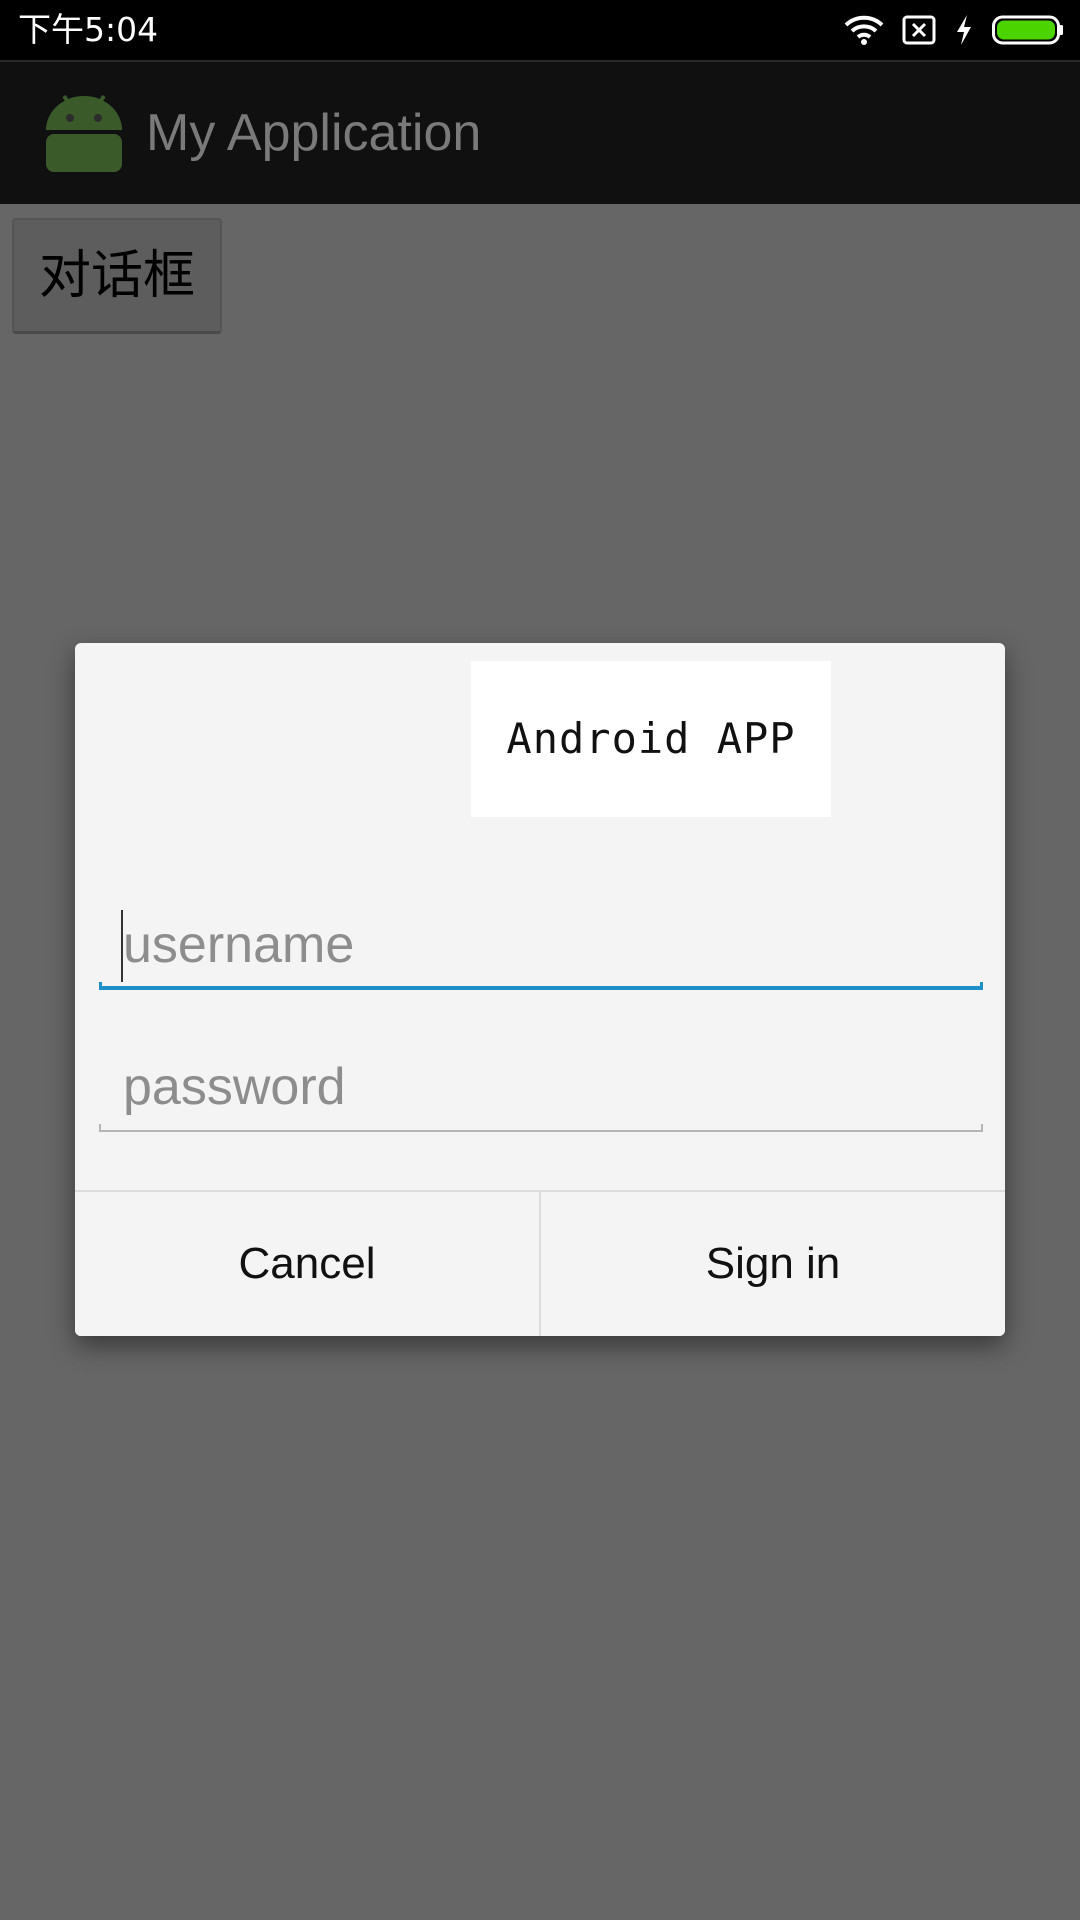 Image resolution: width=1080 pixels, height=1920 pixels. Describe the element at coordinates (314, 133) in the screenshot. I see `app-title: My Application` at that location.